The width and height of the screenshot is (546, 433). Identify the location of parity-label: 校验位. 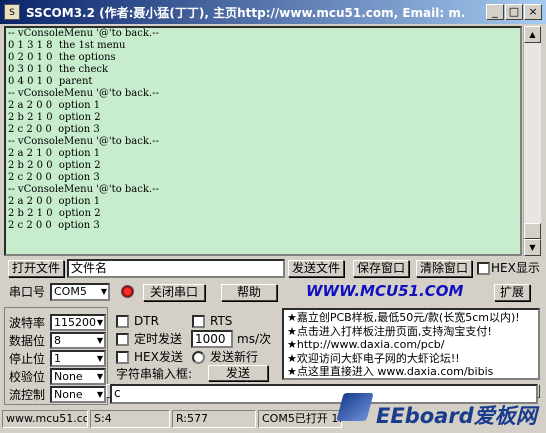
(27, 377).